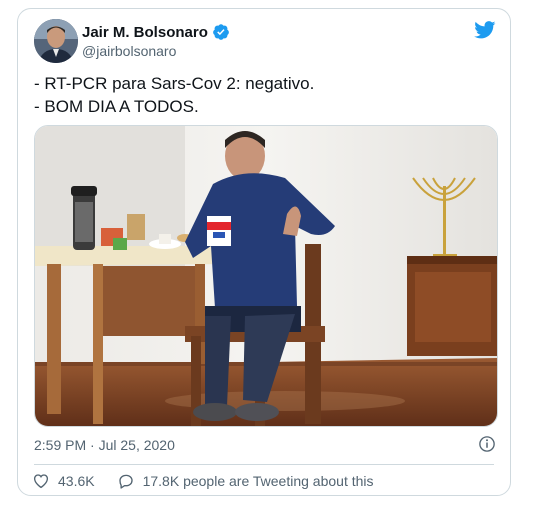 The height and width of the screenshot is (508, 535). I want to click on avatar, so click(56, 41).